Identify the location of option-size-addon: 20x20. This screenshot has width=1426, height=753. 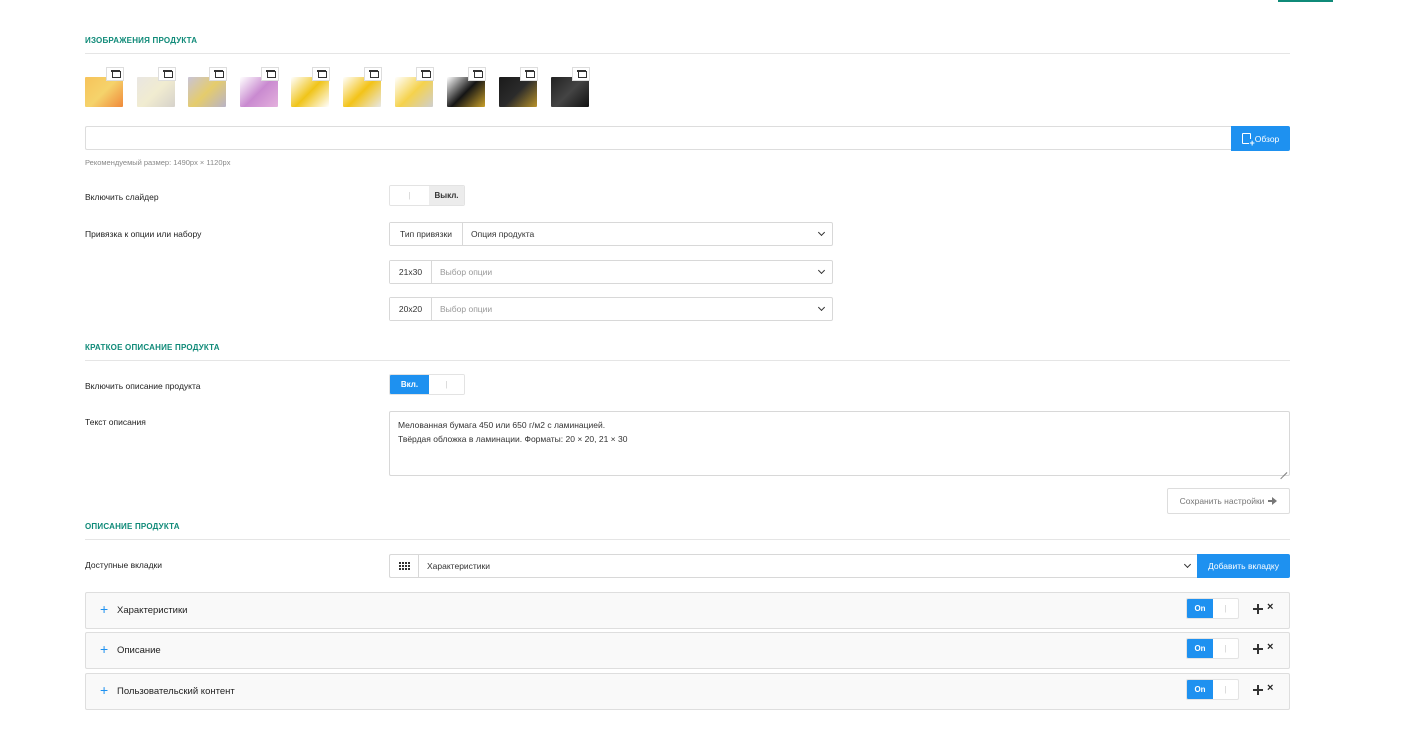
(411, 309).